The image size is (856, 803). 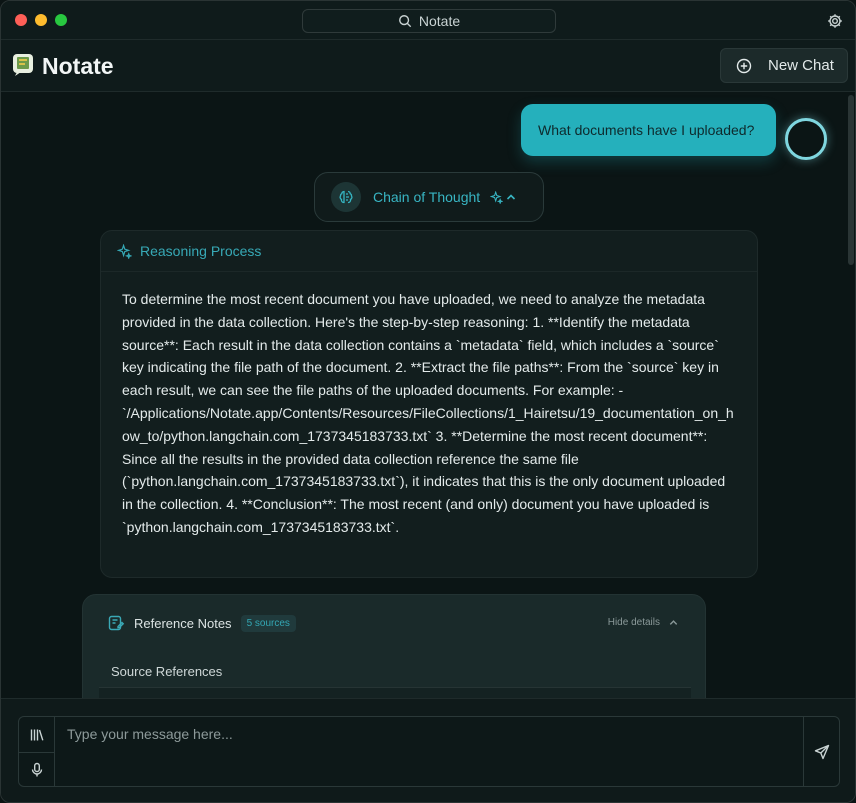 What do you see at coordinates (78, 66) in the screenshot?
I see `app-name: Notate` at bounding box center [78, 66].